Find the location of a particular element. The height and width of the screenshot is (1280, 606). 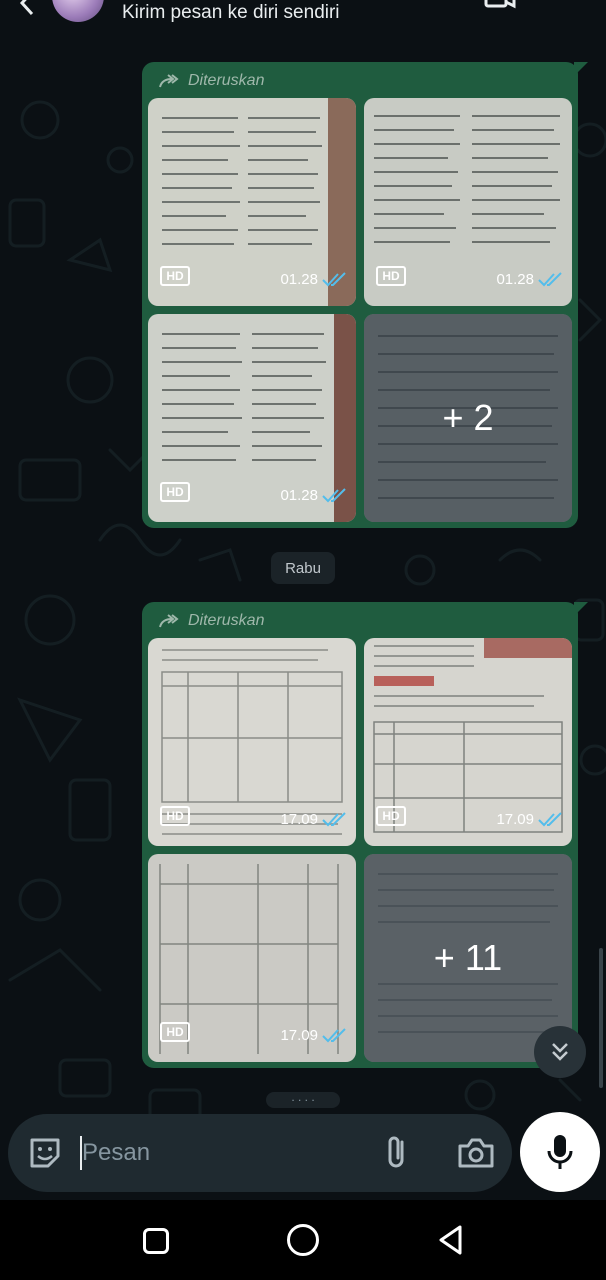

scroll-to-bottom-button is located at coordinates (560, 1052).